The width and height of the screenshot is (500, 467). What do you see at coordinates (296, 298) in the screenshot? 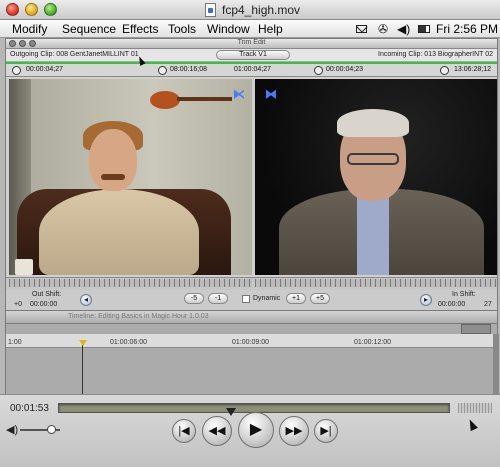
I see `trim-plus1-button: +1` at bounding box center [296, 298].